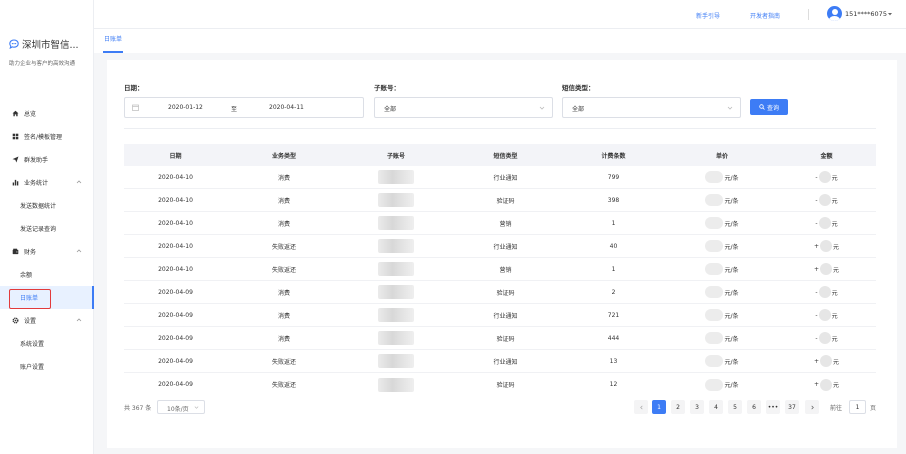  What do you see at coordinates (47, 159) in the screenshot?
I see `sidebar-item-bulk-send: 群发助手` at bounding box center [47, 159].